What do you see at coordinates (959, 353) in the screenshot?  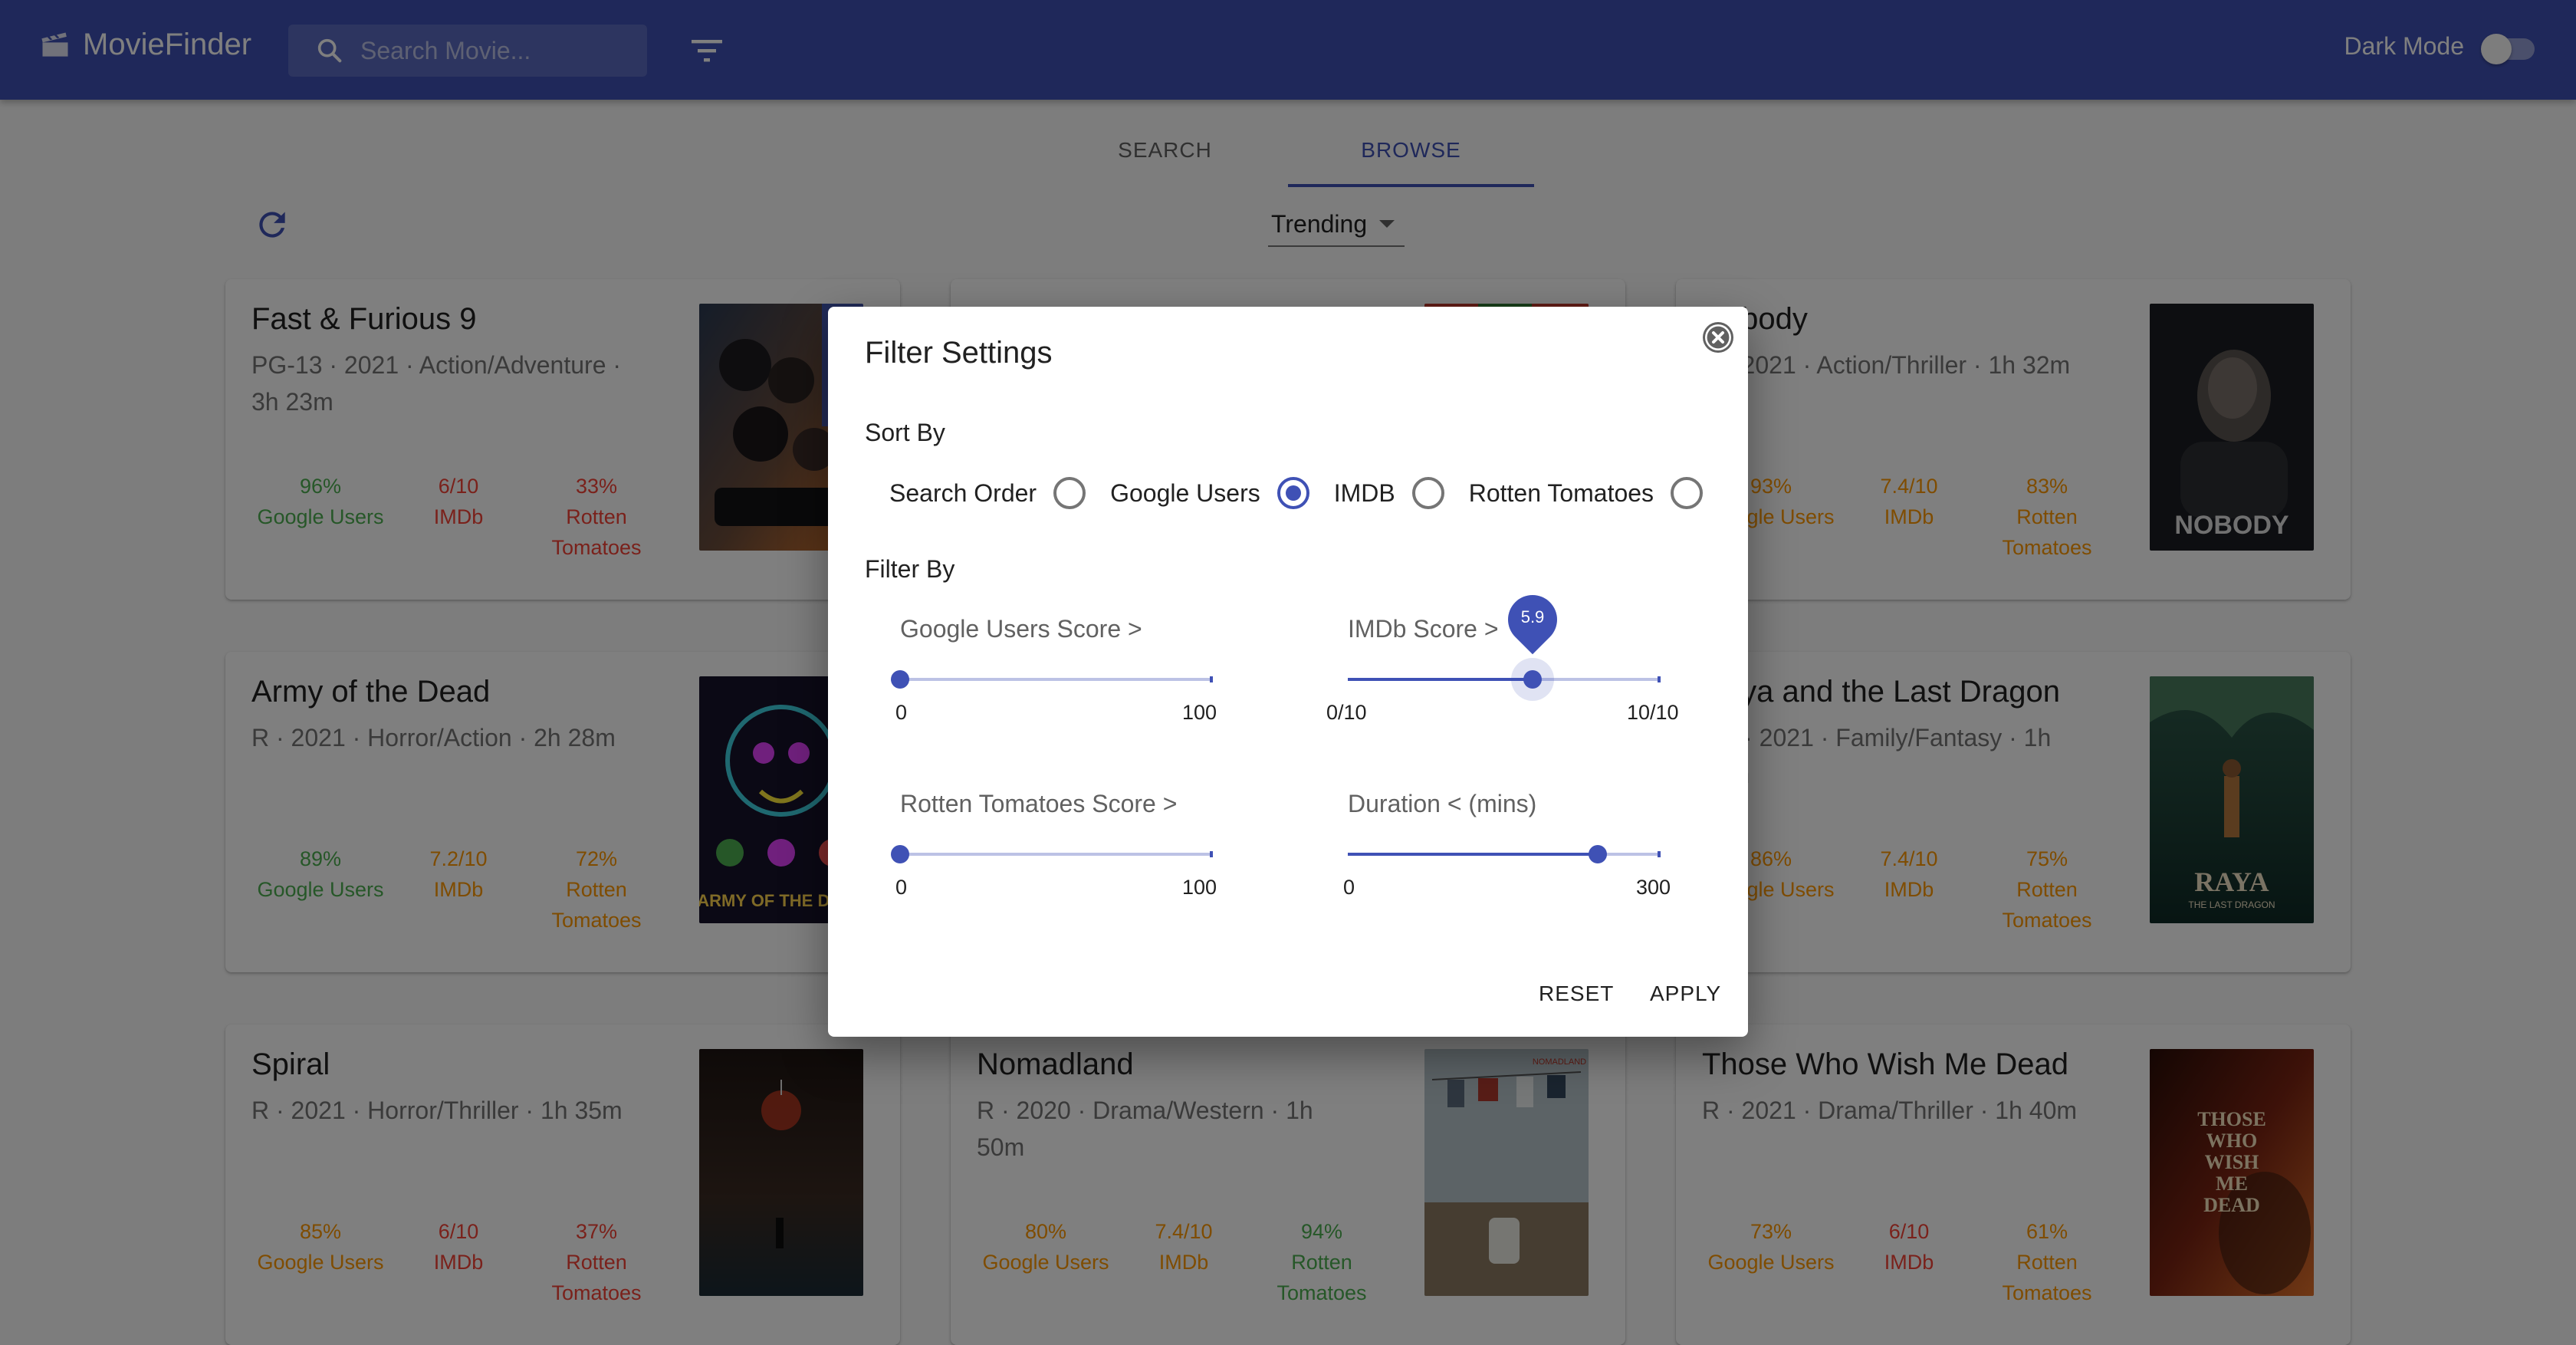 I see `dialog-title: Filter Settings` at bounding box center [959, 353].